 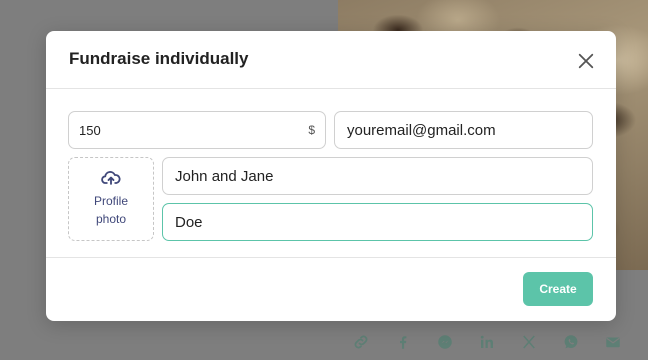 I want to click on amount-input, so click(x=189, y=130).